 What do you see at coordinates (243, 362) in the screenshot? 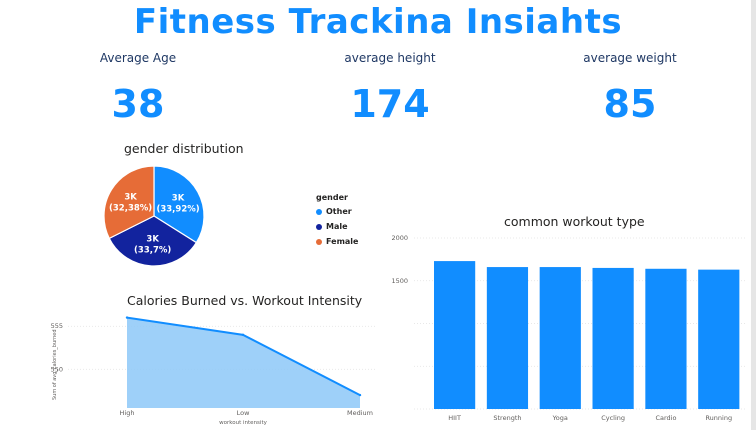
I see `area-fill` at bounding box center [243, 362].